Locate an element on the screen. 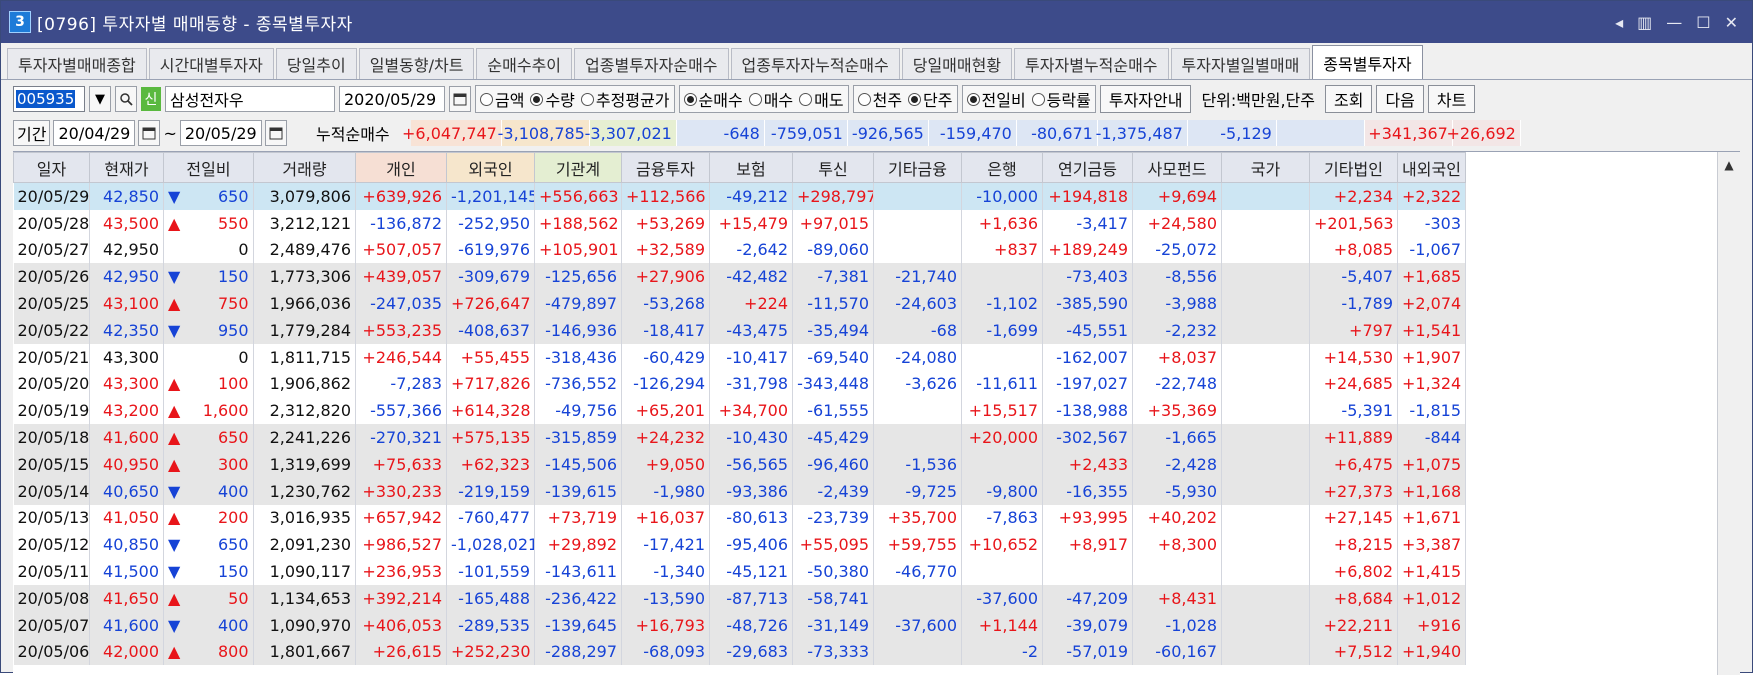  tab-9: 투자자별일별매매 is located at coordinates (1240, 63).